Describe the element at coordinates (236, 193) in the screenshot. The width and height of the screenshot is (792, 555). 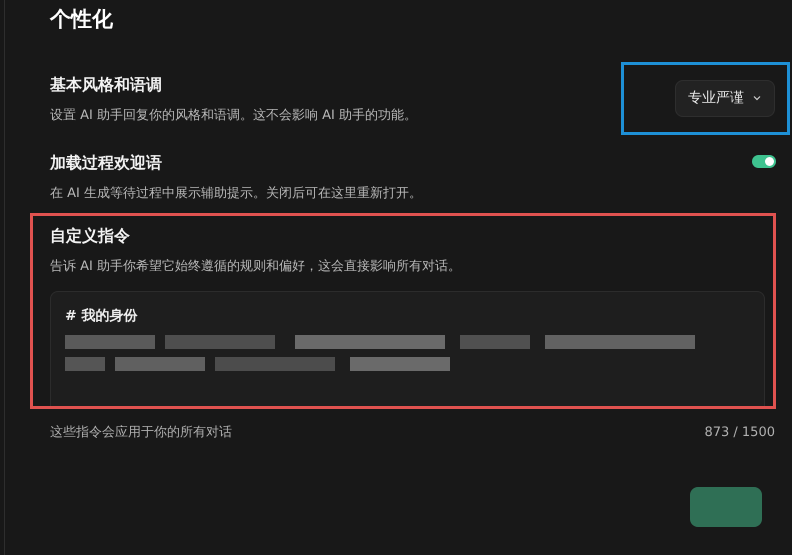
I see `setting-description: 在 AI 生成等待过程中展示辅助提示。关闭后可在这里重新打开。` at that location.